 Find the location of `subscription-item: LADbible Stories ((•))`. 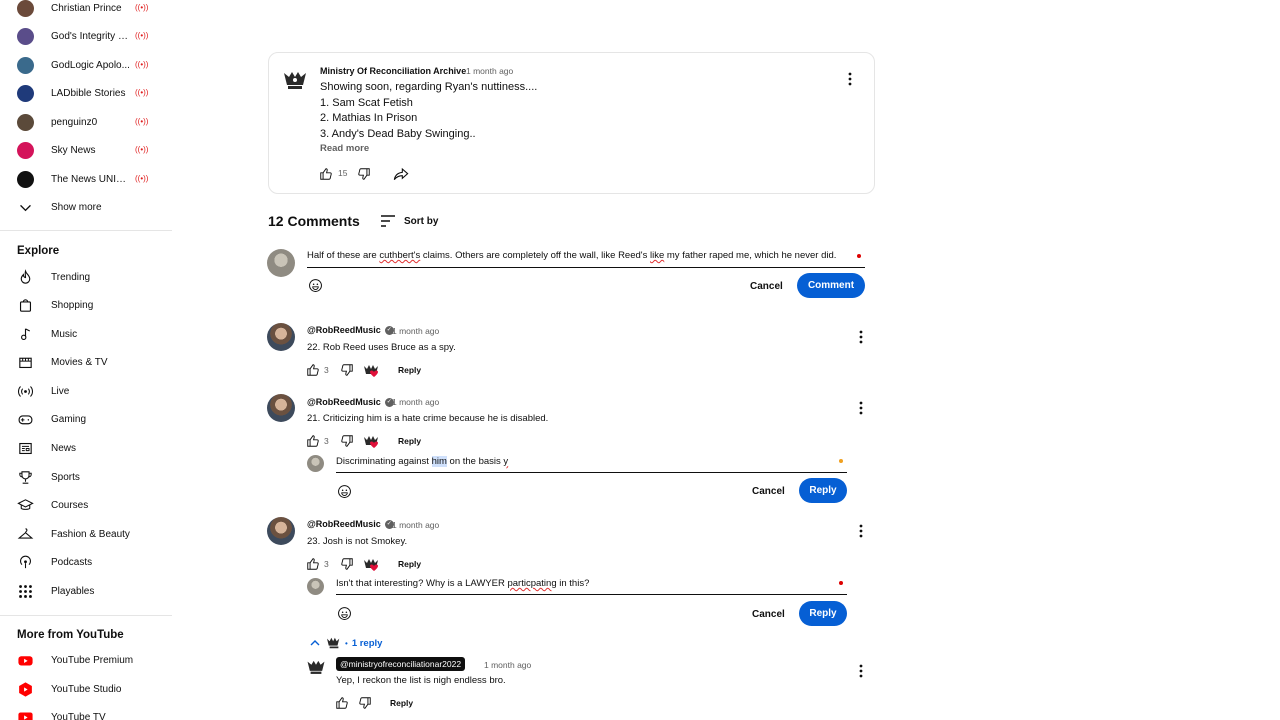

subscription-item: LADbible Stories ((•)) is located at coordinates (92, 93).